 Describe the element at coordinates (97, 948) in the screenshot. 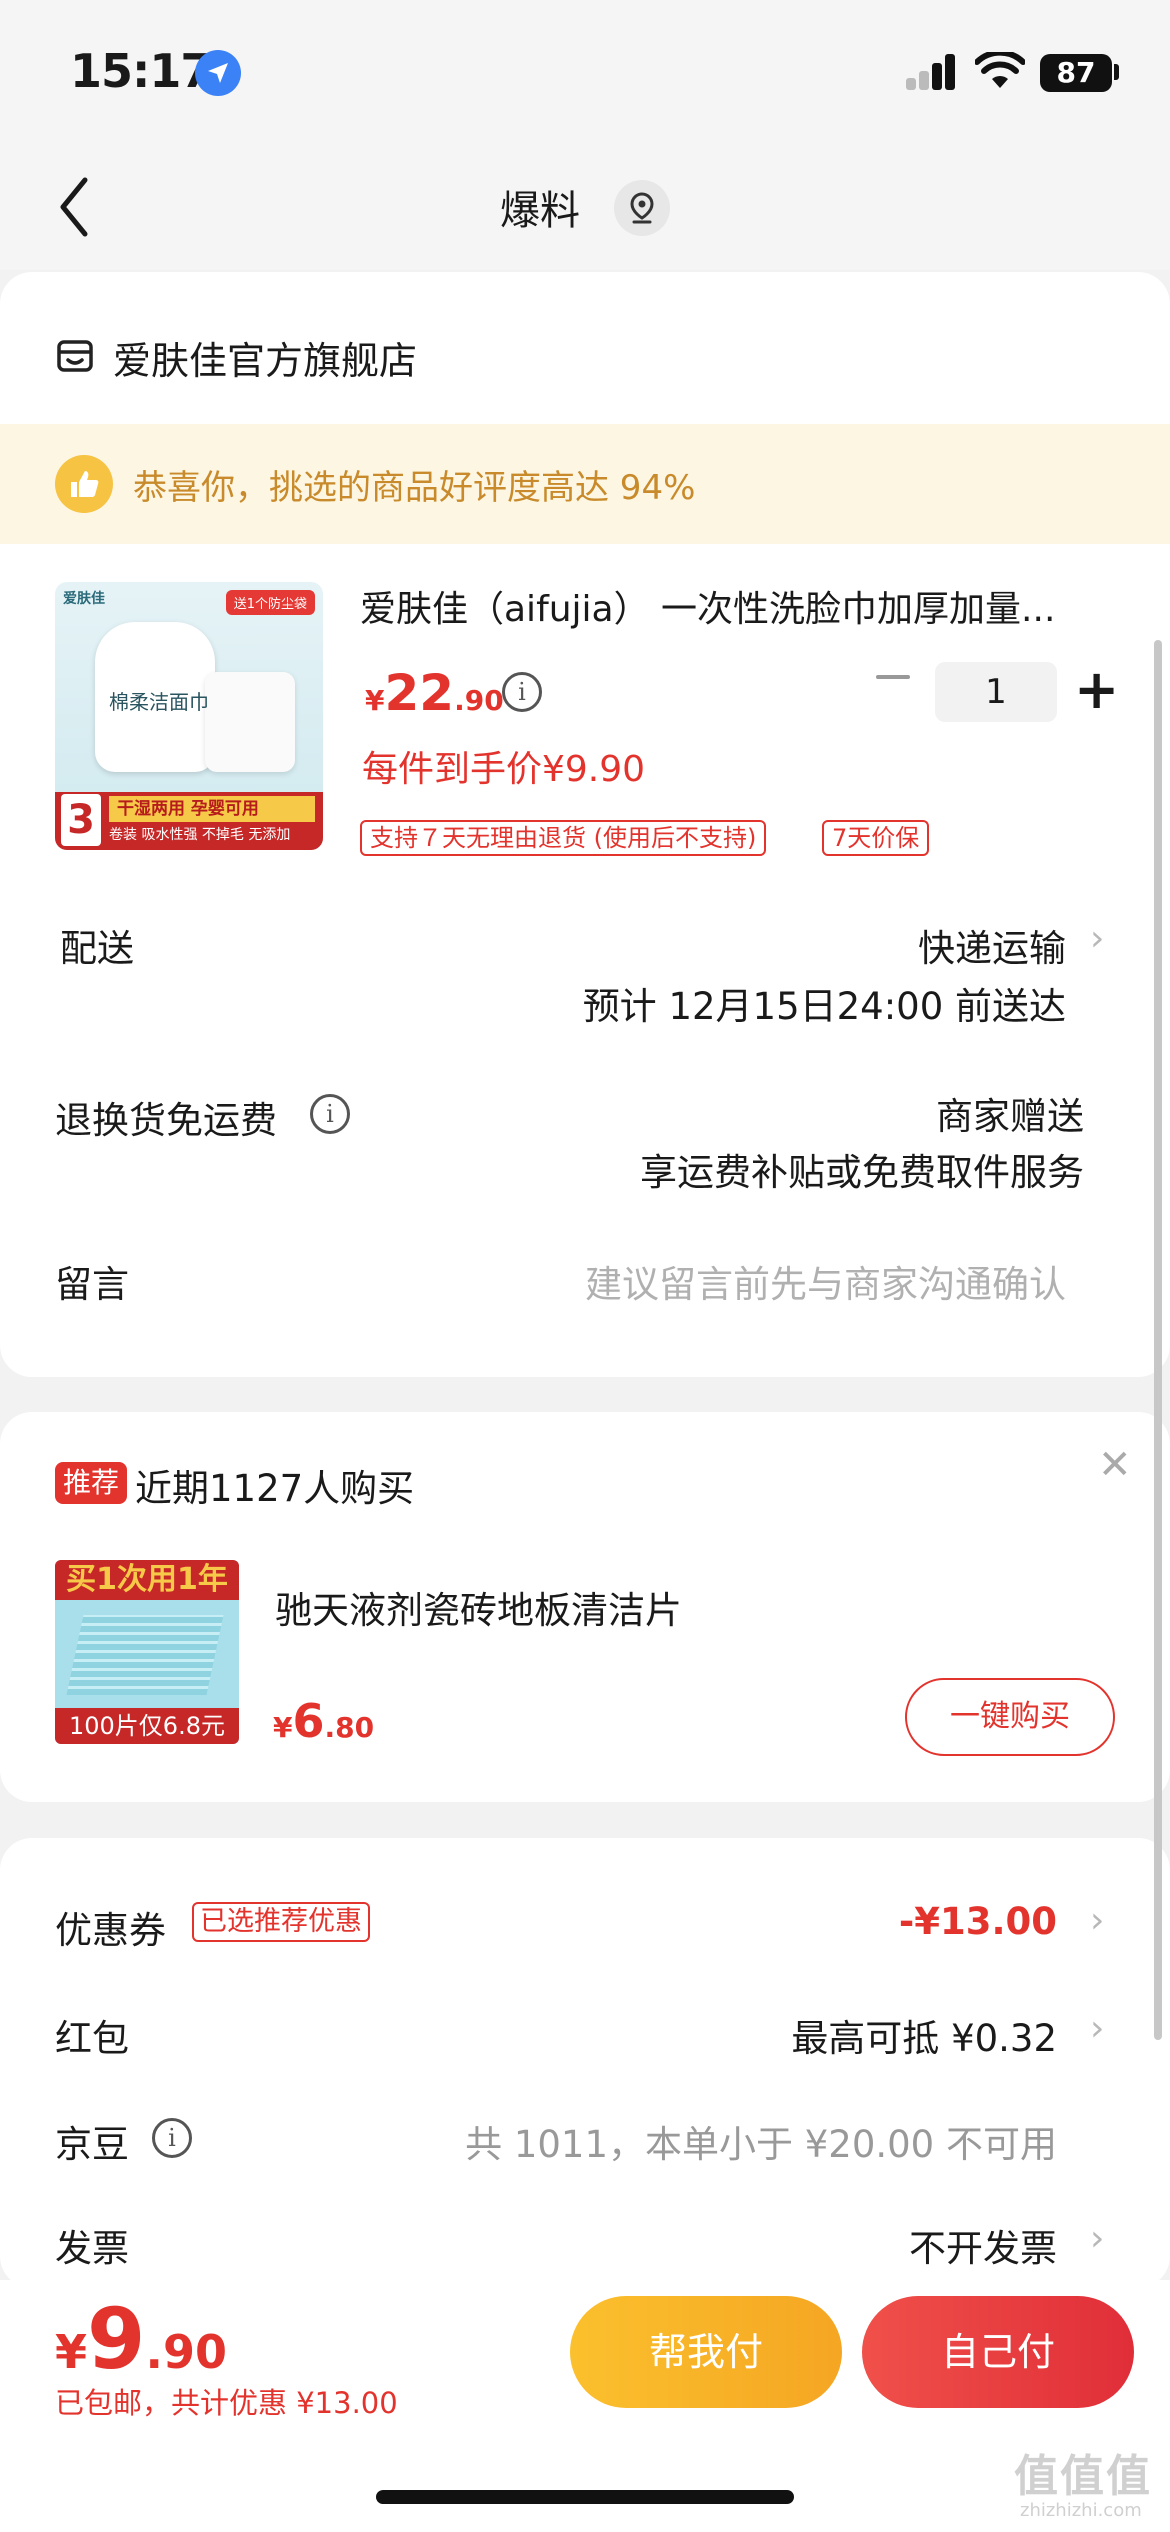

I see `delivery-label: 配送` at that location.